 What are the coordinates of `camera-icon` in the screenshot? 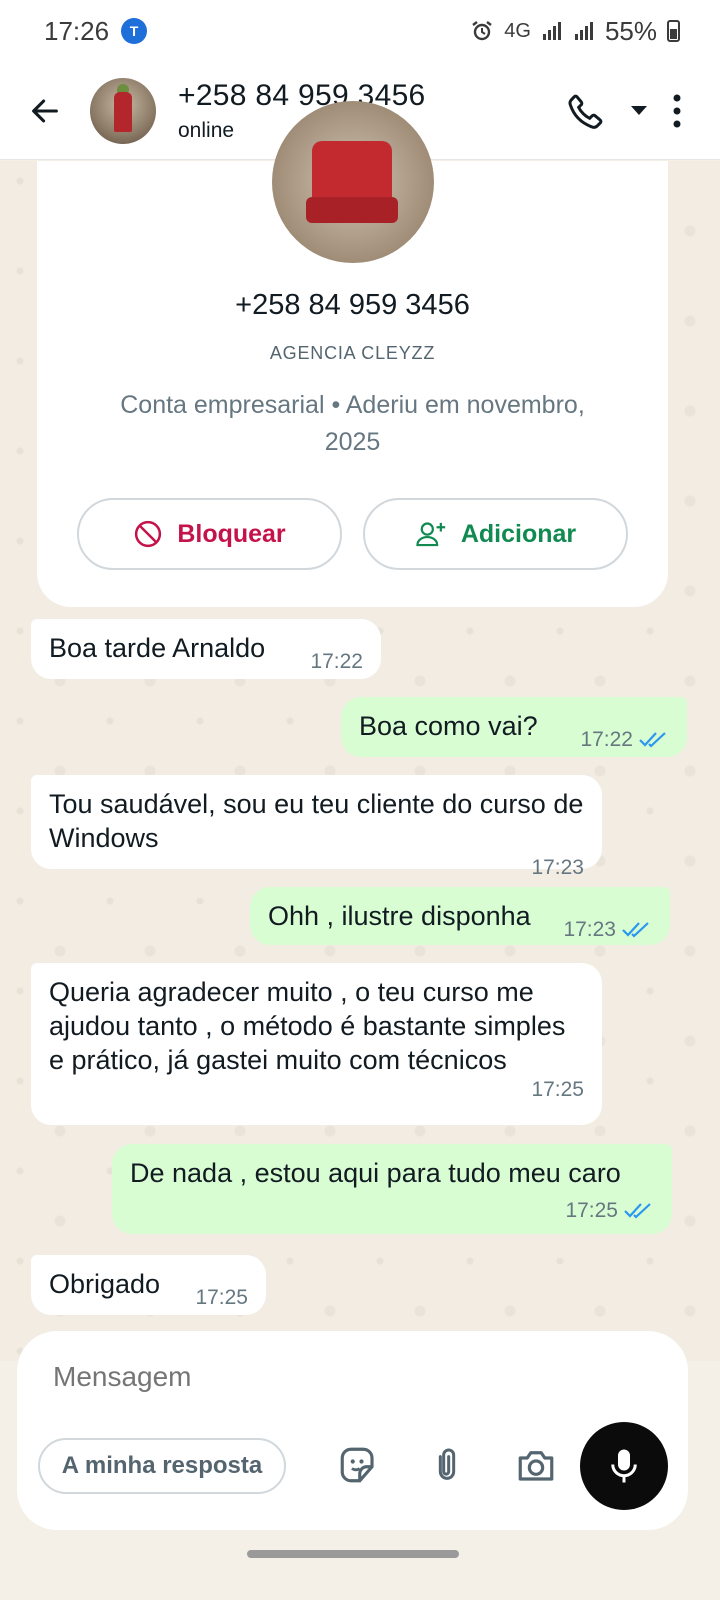 It's located at (536, 1466).